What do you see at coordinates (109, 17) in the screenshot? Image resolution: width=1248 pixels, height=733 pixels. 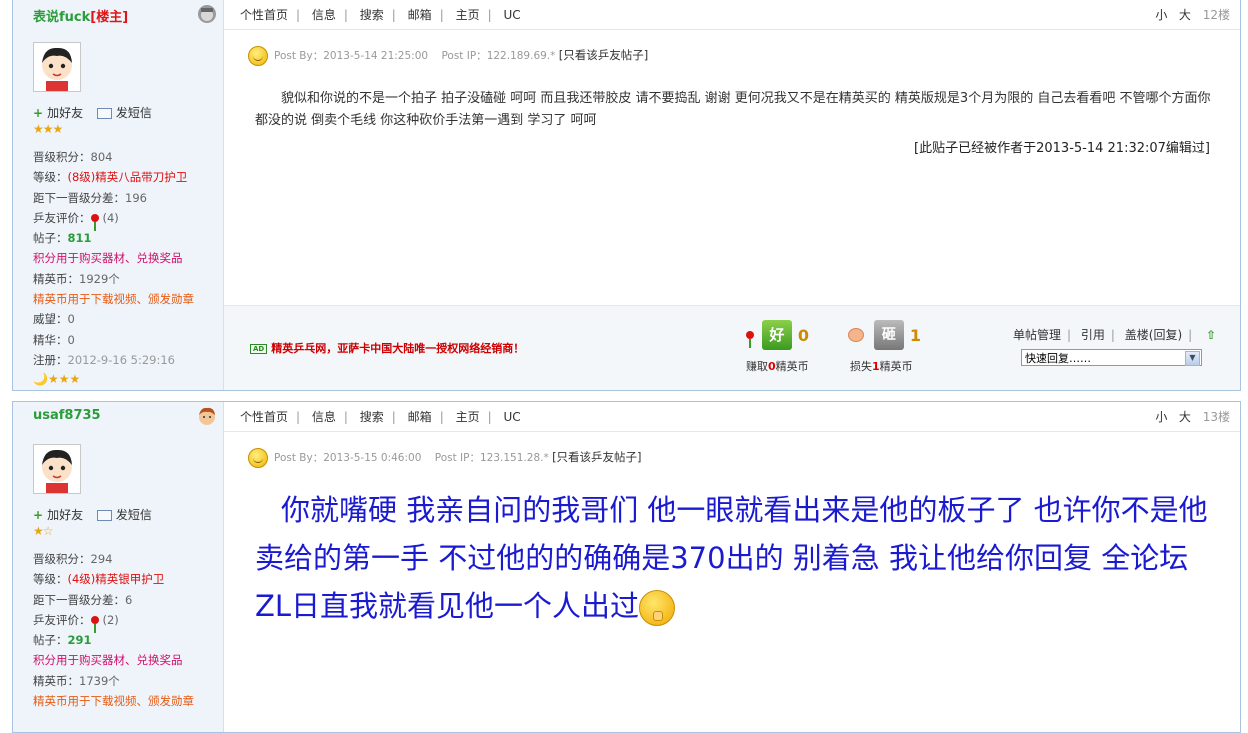 I see `op-tag: [楼主]` at bounding box center [109, 17].